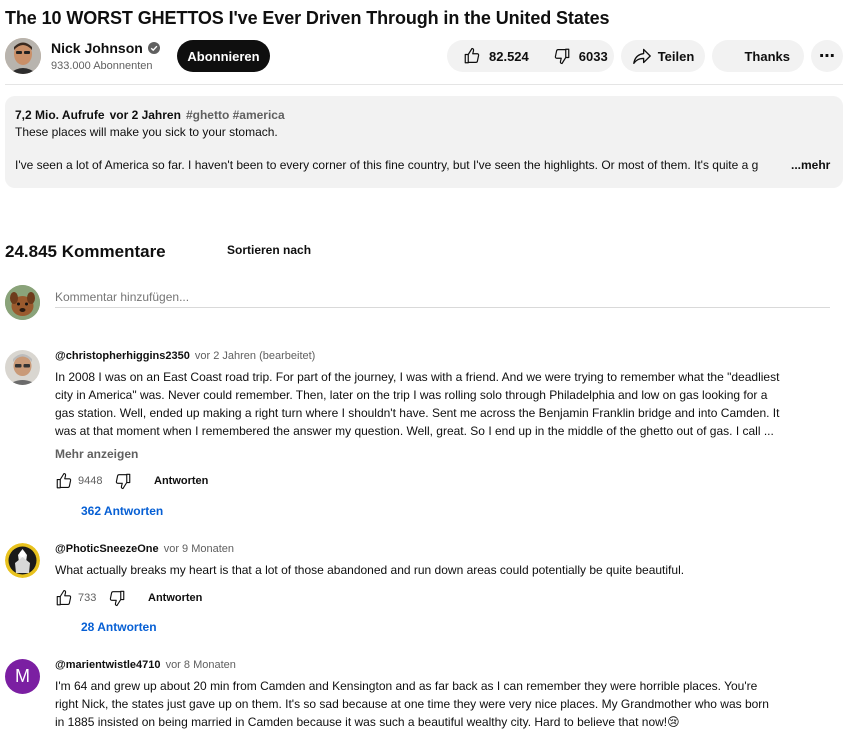 The height and width of the screenshot is (735, 844). Describe the element at coordinates (509, 56) in the screenshot. I see `like-count: 82.524` at that location.